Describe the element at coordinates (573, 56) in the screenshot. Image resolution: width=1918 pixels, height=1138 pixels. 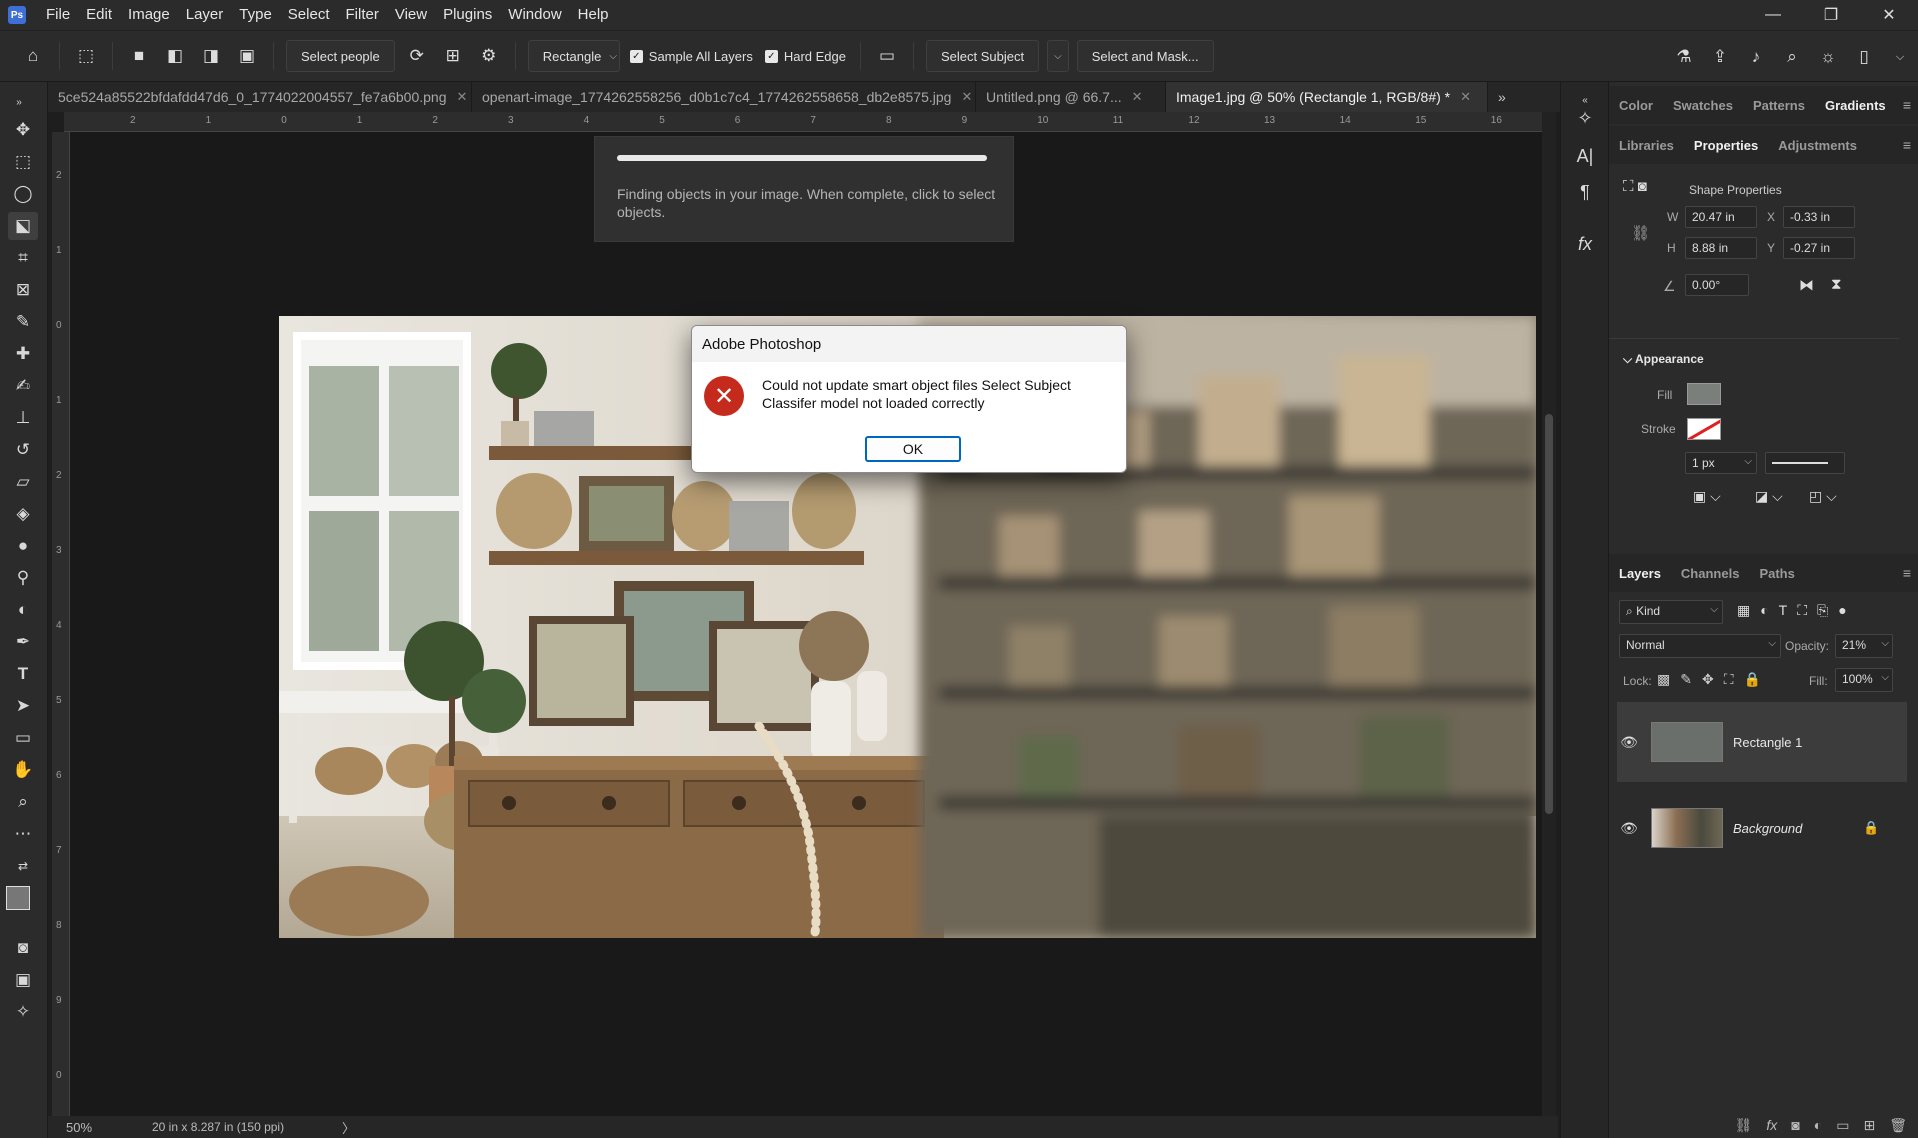
I see `mode-dropdown: Rectangle ⌵` at that location.